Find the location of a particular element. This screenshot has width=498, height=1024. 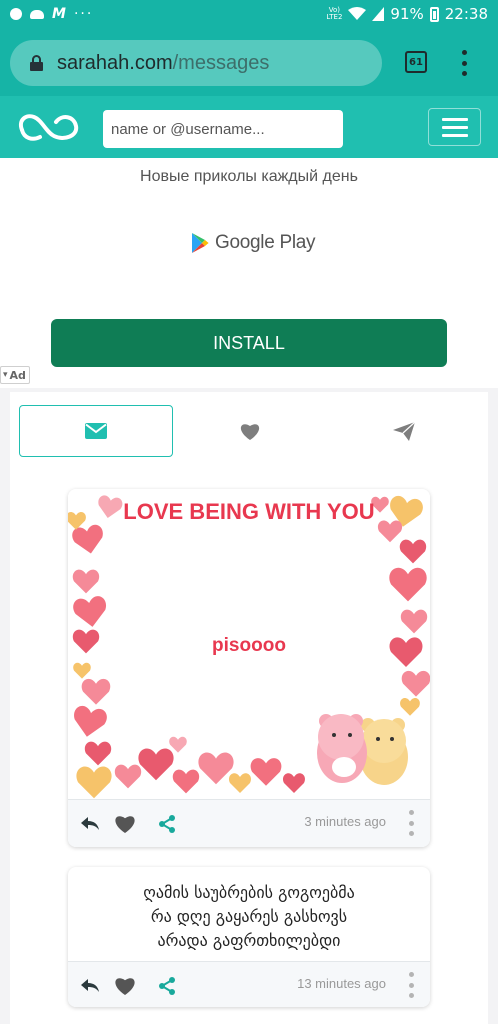

chevron-down-icon: ▾ is located at coordinates (5, 375).